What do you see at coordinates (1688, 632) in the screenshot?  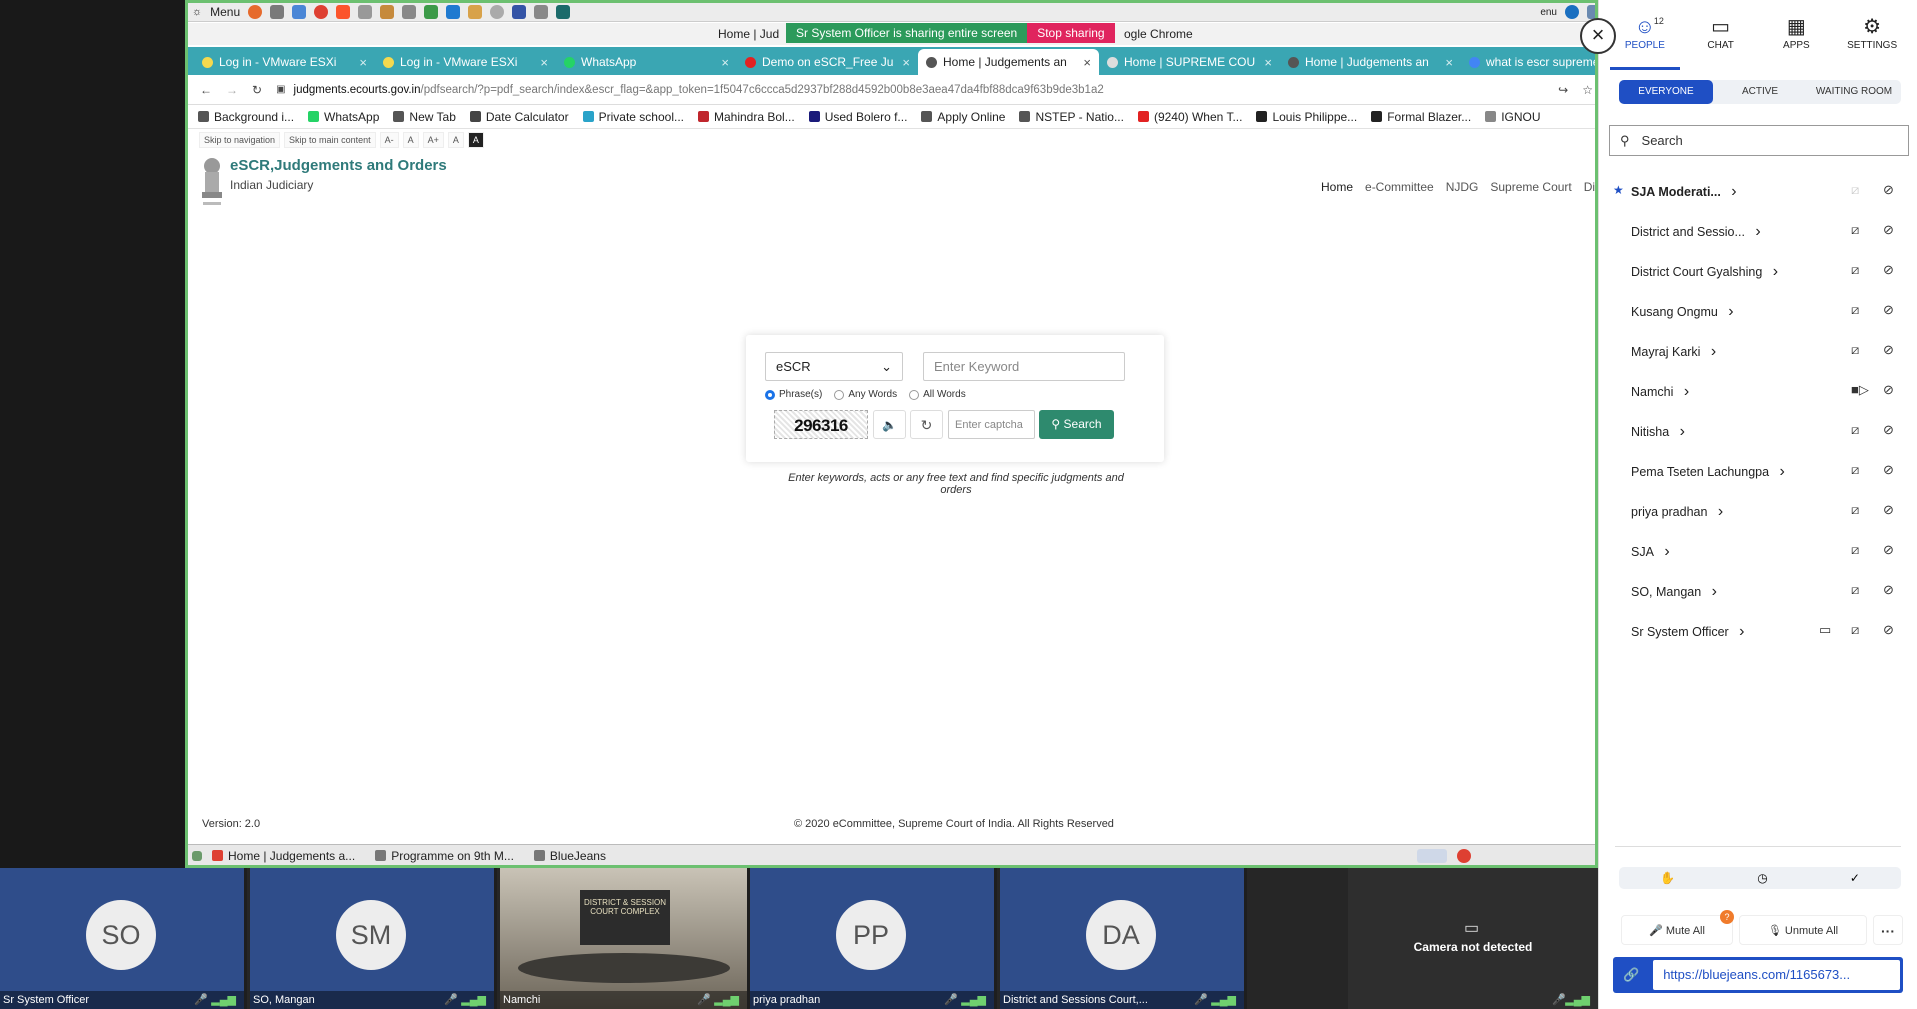 I see `participant-name: Sr System Officer ›` at bounding box center [1688, 632].